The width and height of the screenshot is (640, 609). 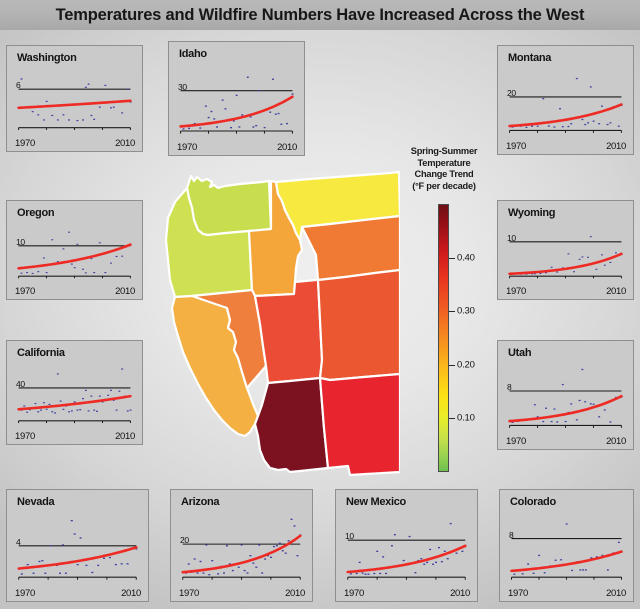 I want to click on panel-title: New Mexico, so click(x=376, y=502).